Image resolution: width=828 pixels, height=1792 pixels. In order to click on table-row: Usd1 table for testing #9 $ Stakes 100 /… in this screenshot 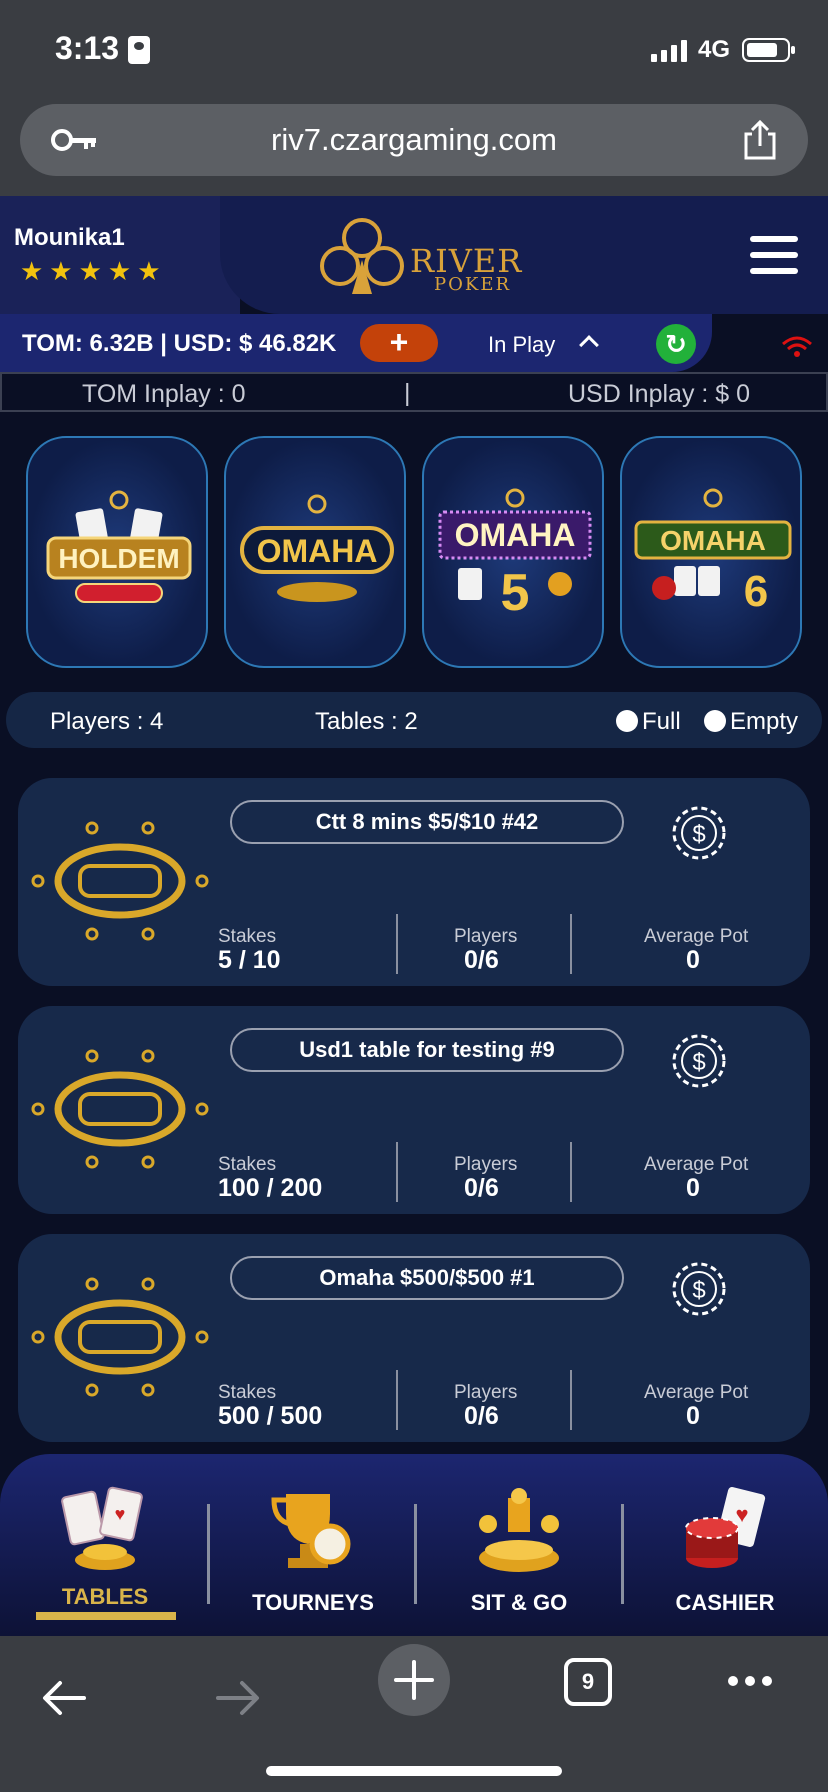, I will do `click(414, 1110)`.